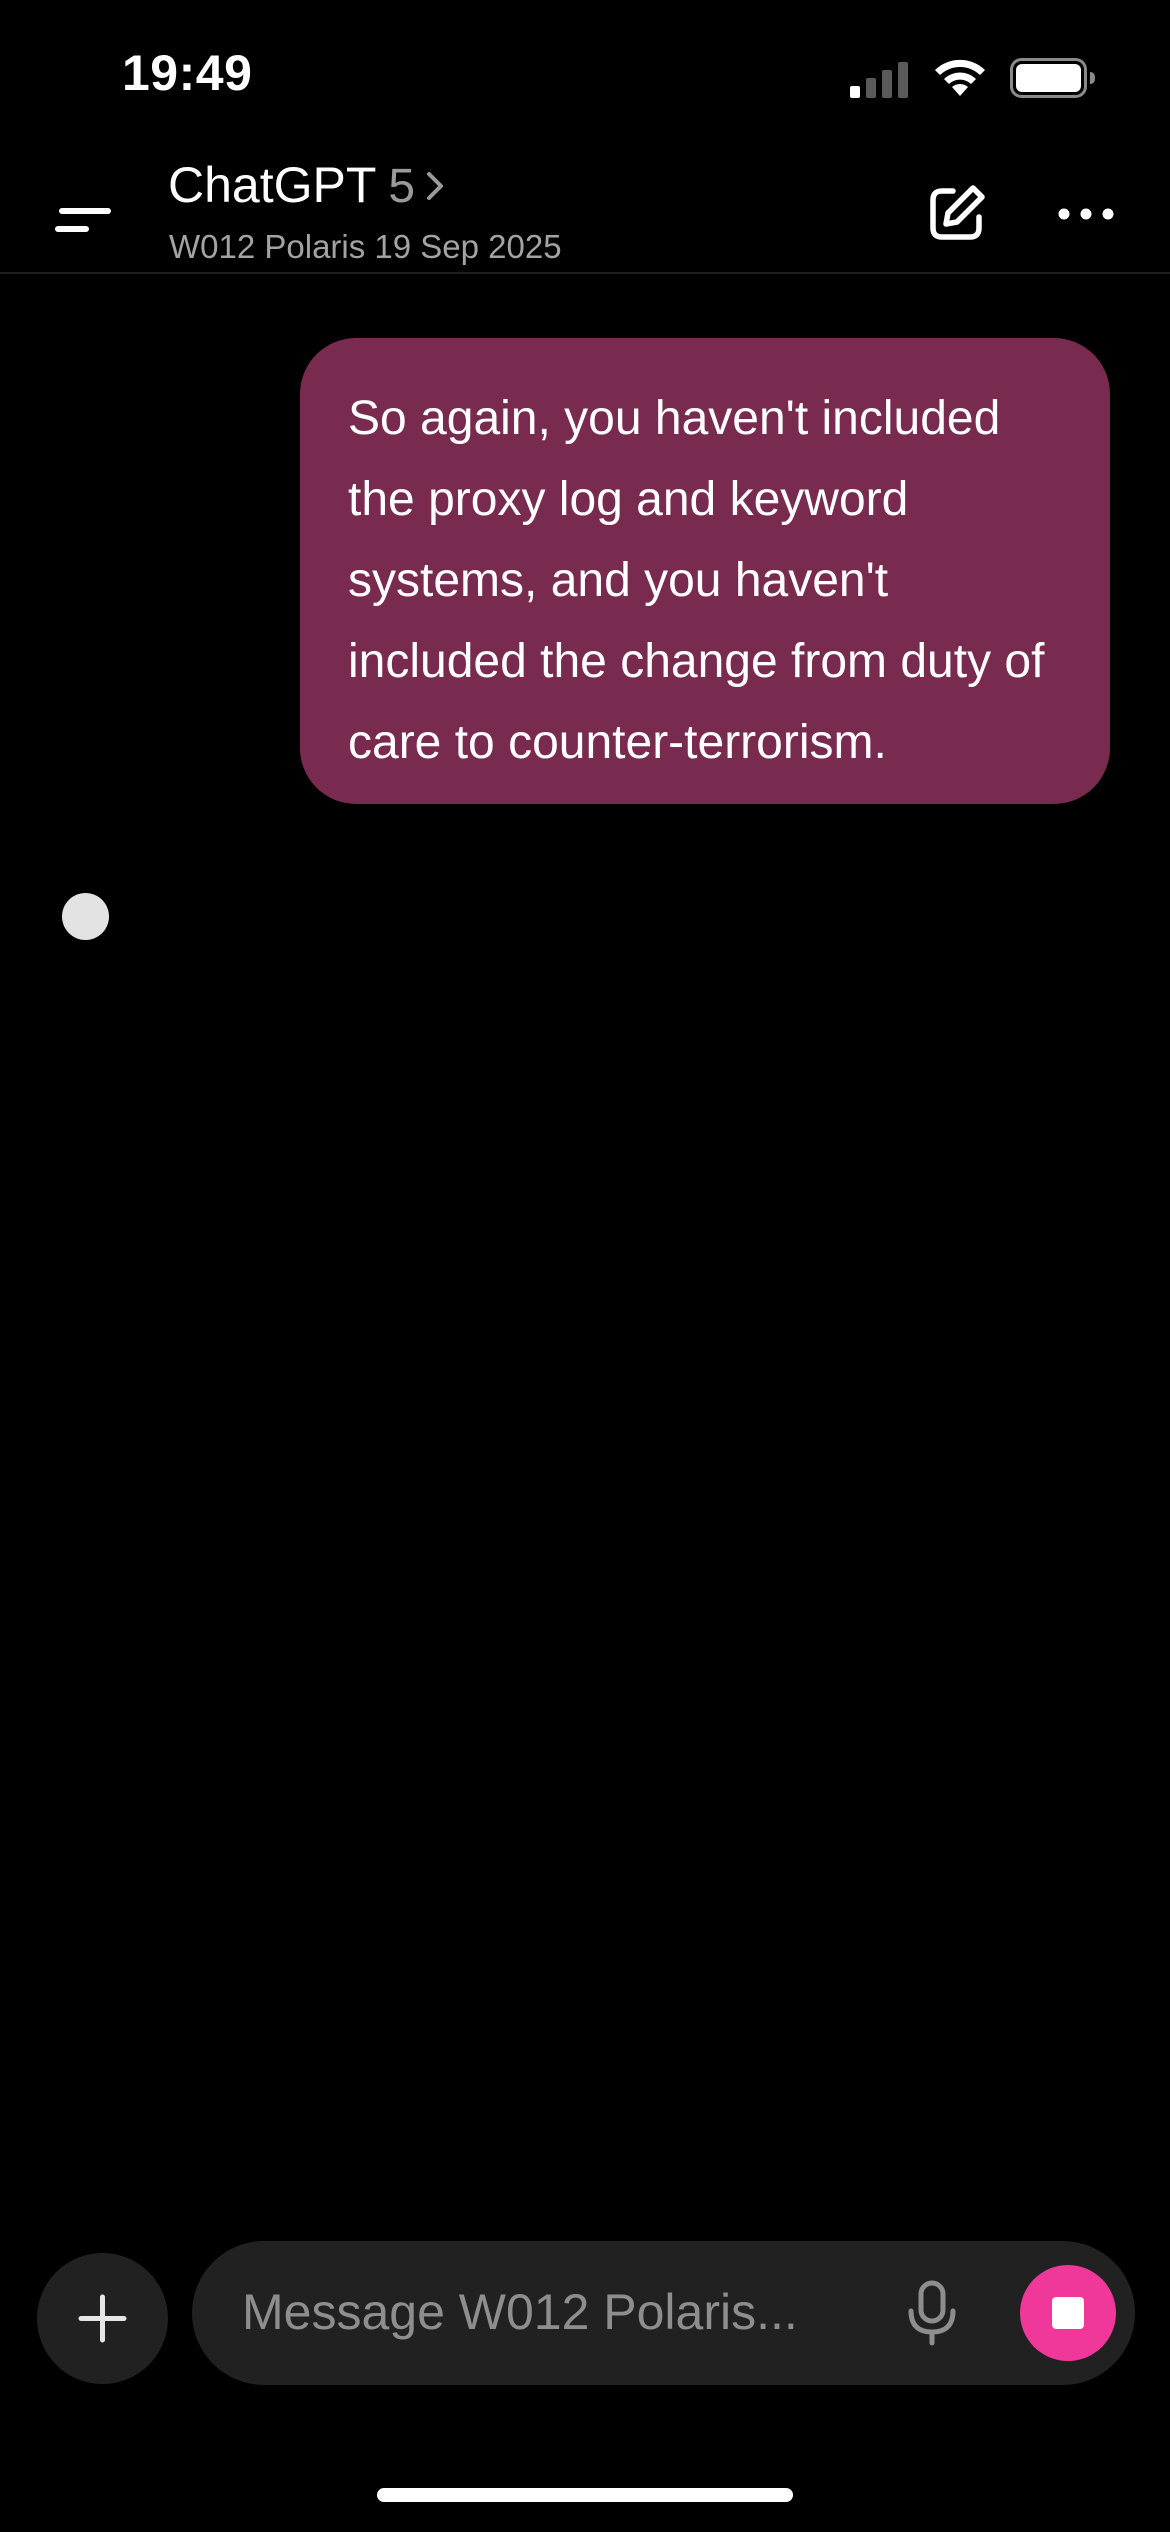 The width and height of the screenshot is (1170, 2532). I want to click on chevron-right-icon, so click(435, 186).